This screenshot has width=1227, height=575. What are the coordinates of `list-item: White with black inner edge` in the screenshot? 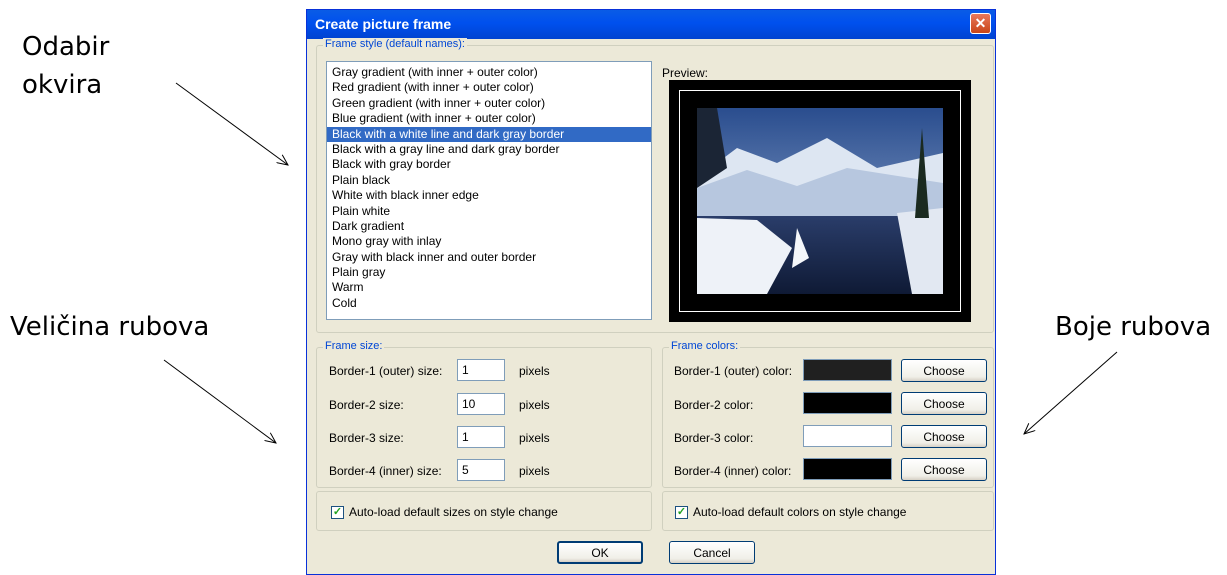 It's located at (489, 195).